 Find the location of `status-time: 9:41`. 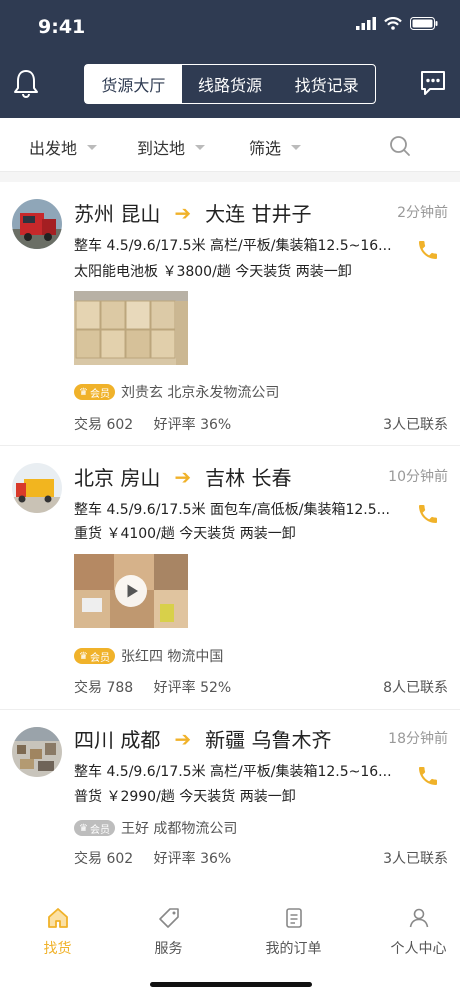

status-time: 9:41 is located at coordinates (62, 27).